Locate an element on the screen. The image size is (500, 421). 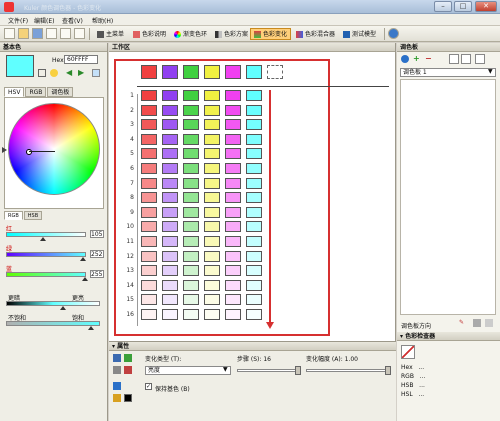
wheel-handle is located at coordinates (29, 152).